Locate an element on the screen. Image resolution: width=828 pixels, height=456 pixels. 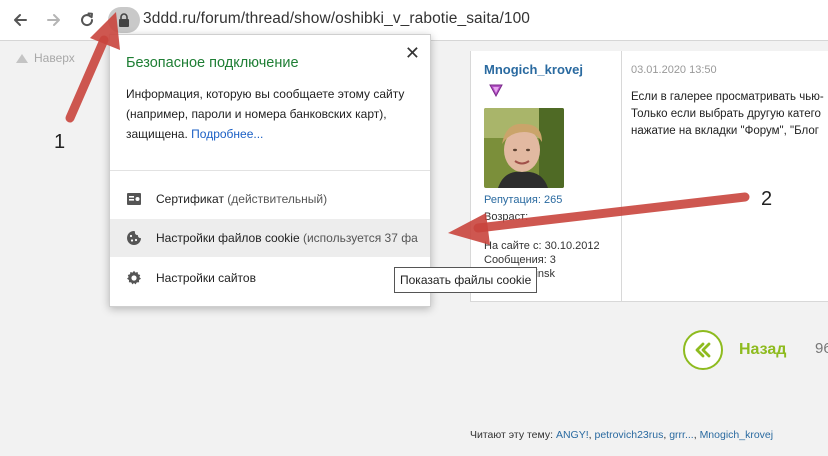
back-button is located at coordinates (20, 20).